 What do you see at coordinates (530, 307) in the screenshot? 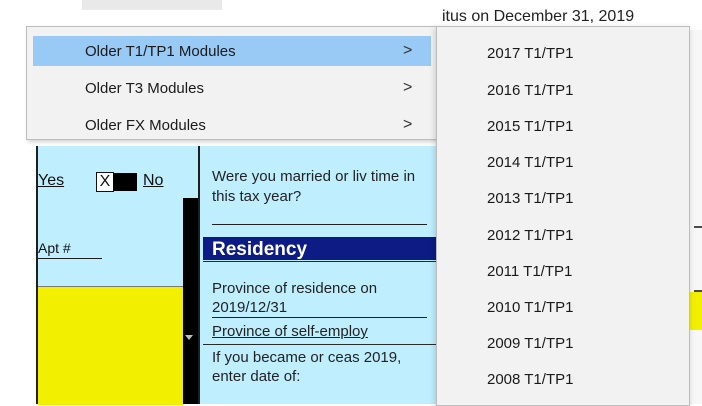
I see `submenu-item-2010: 2010 T1/TP1` at bounding box center [530, 307].